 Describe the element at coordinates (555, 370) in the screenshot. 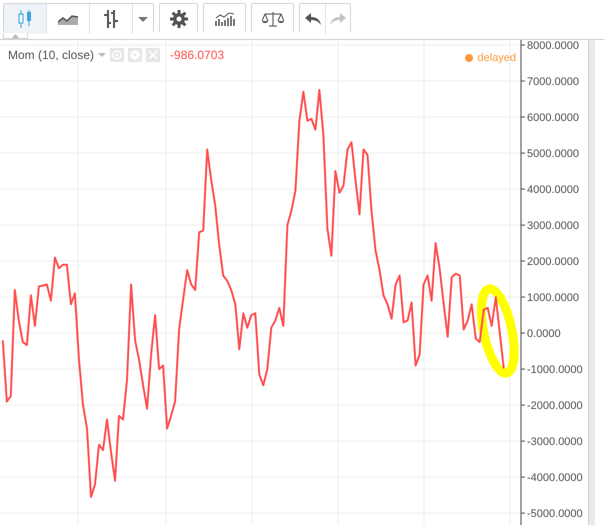

I see `axis-label: -1000.0000` at that location.